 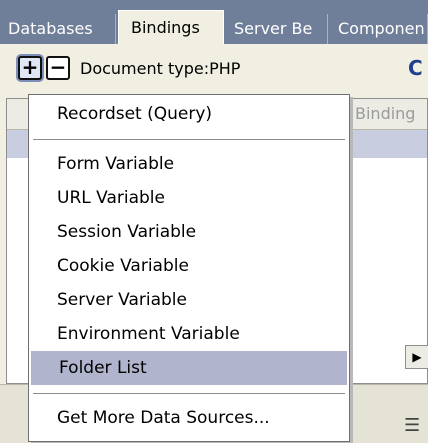 What do you see at coordinates (189, 334) in the screenshot?
I see `menu-item-environment-variable: Environment Variable` at bounding box center [189, 334].